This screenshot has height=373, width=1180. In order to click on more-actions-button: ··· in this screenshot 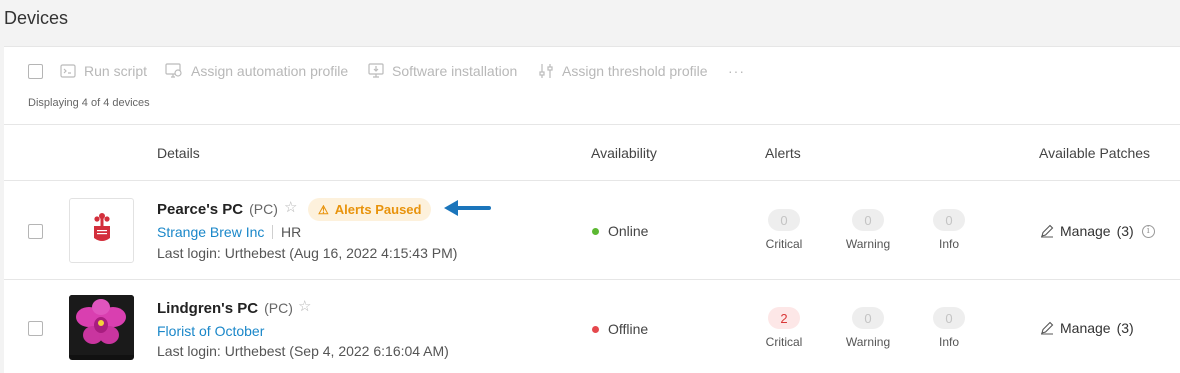, I will do `click(736, 71)`.